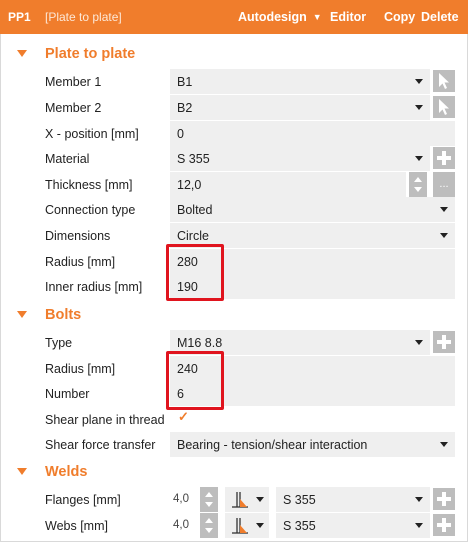  I want to click on member-1-select: B1, so click(300, 81).